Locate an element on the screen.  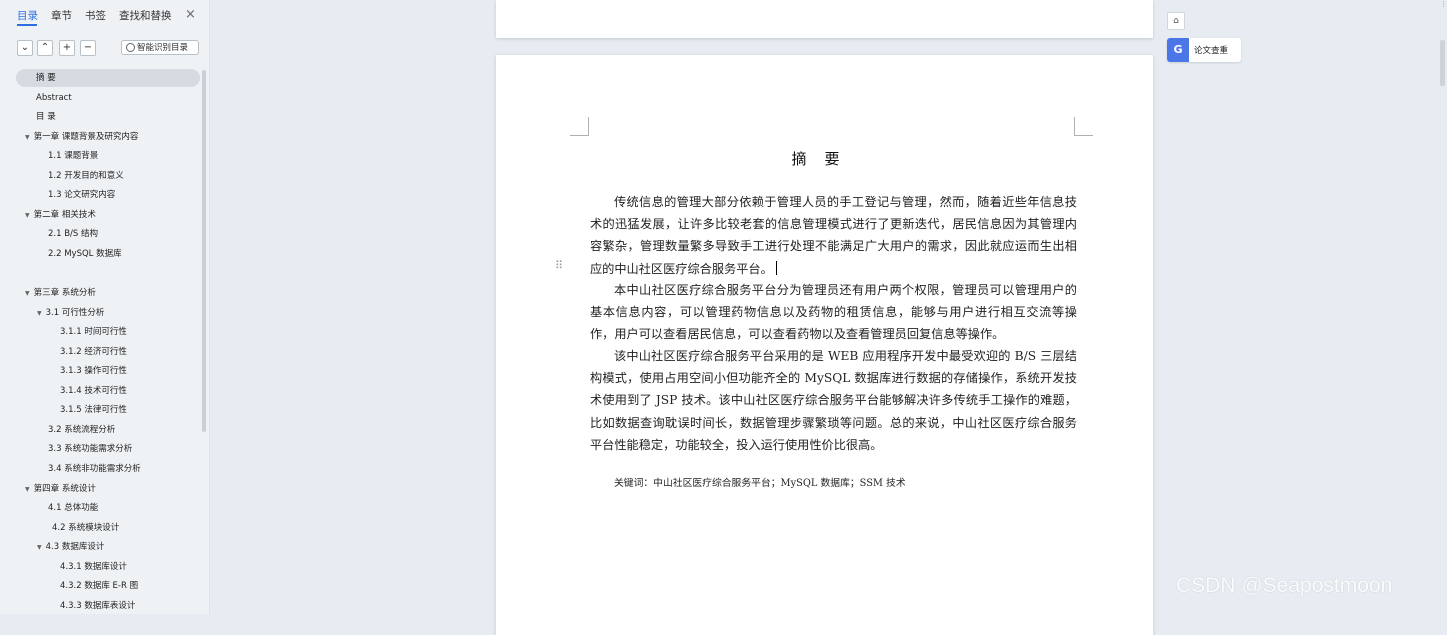
remove-heading-button: − is located at coordinates (88, 48).